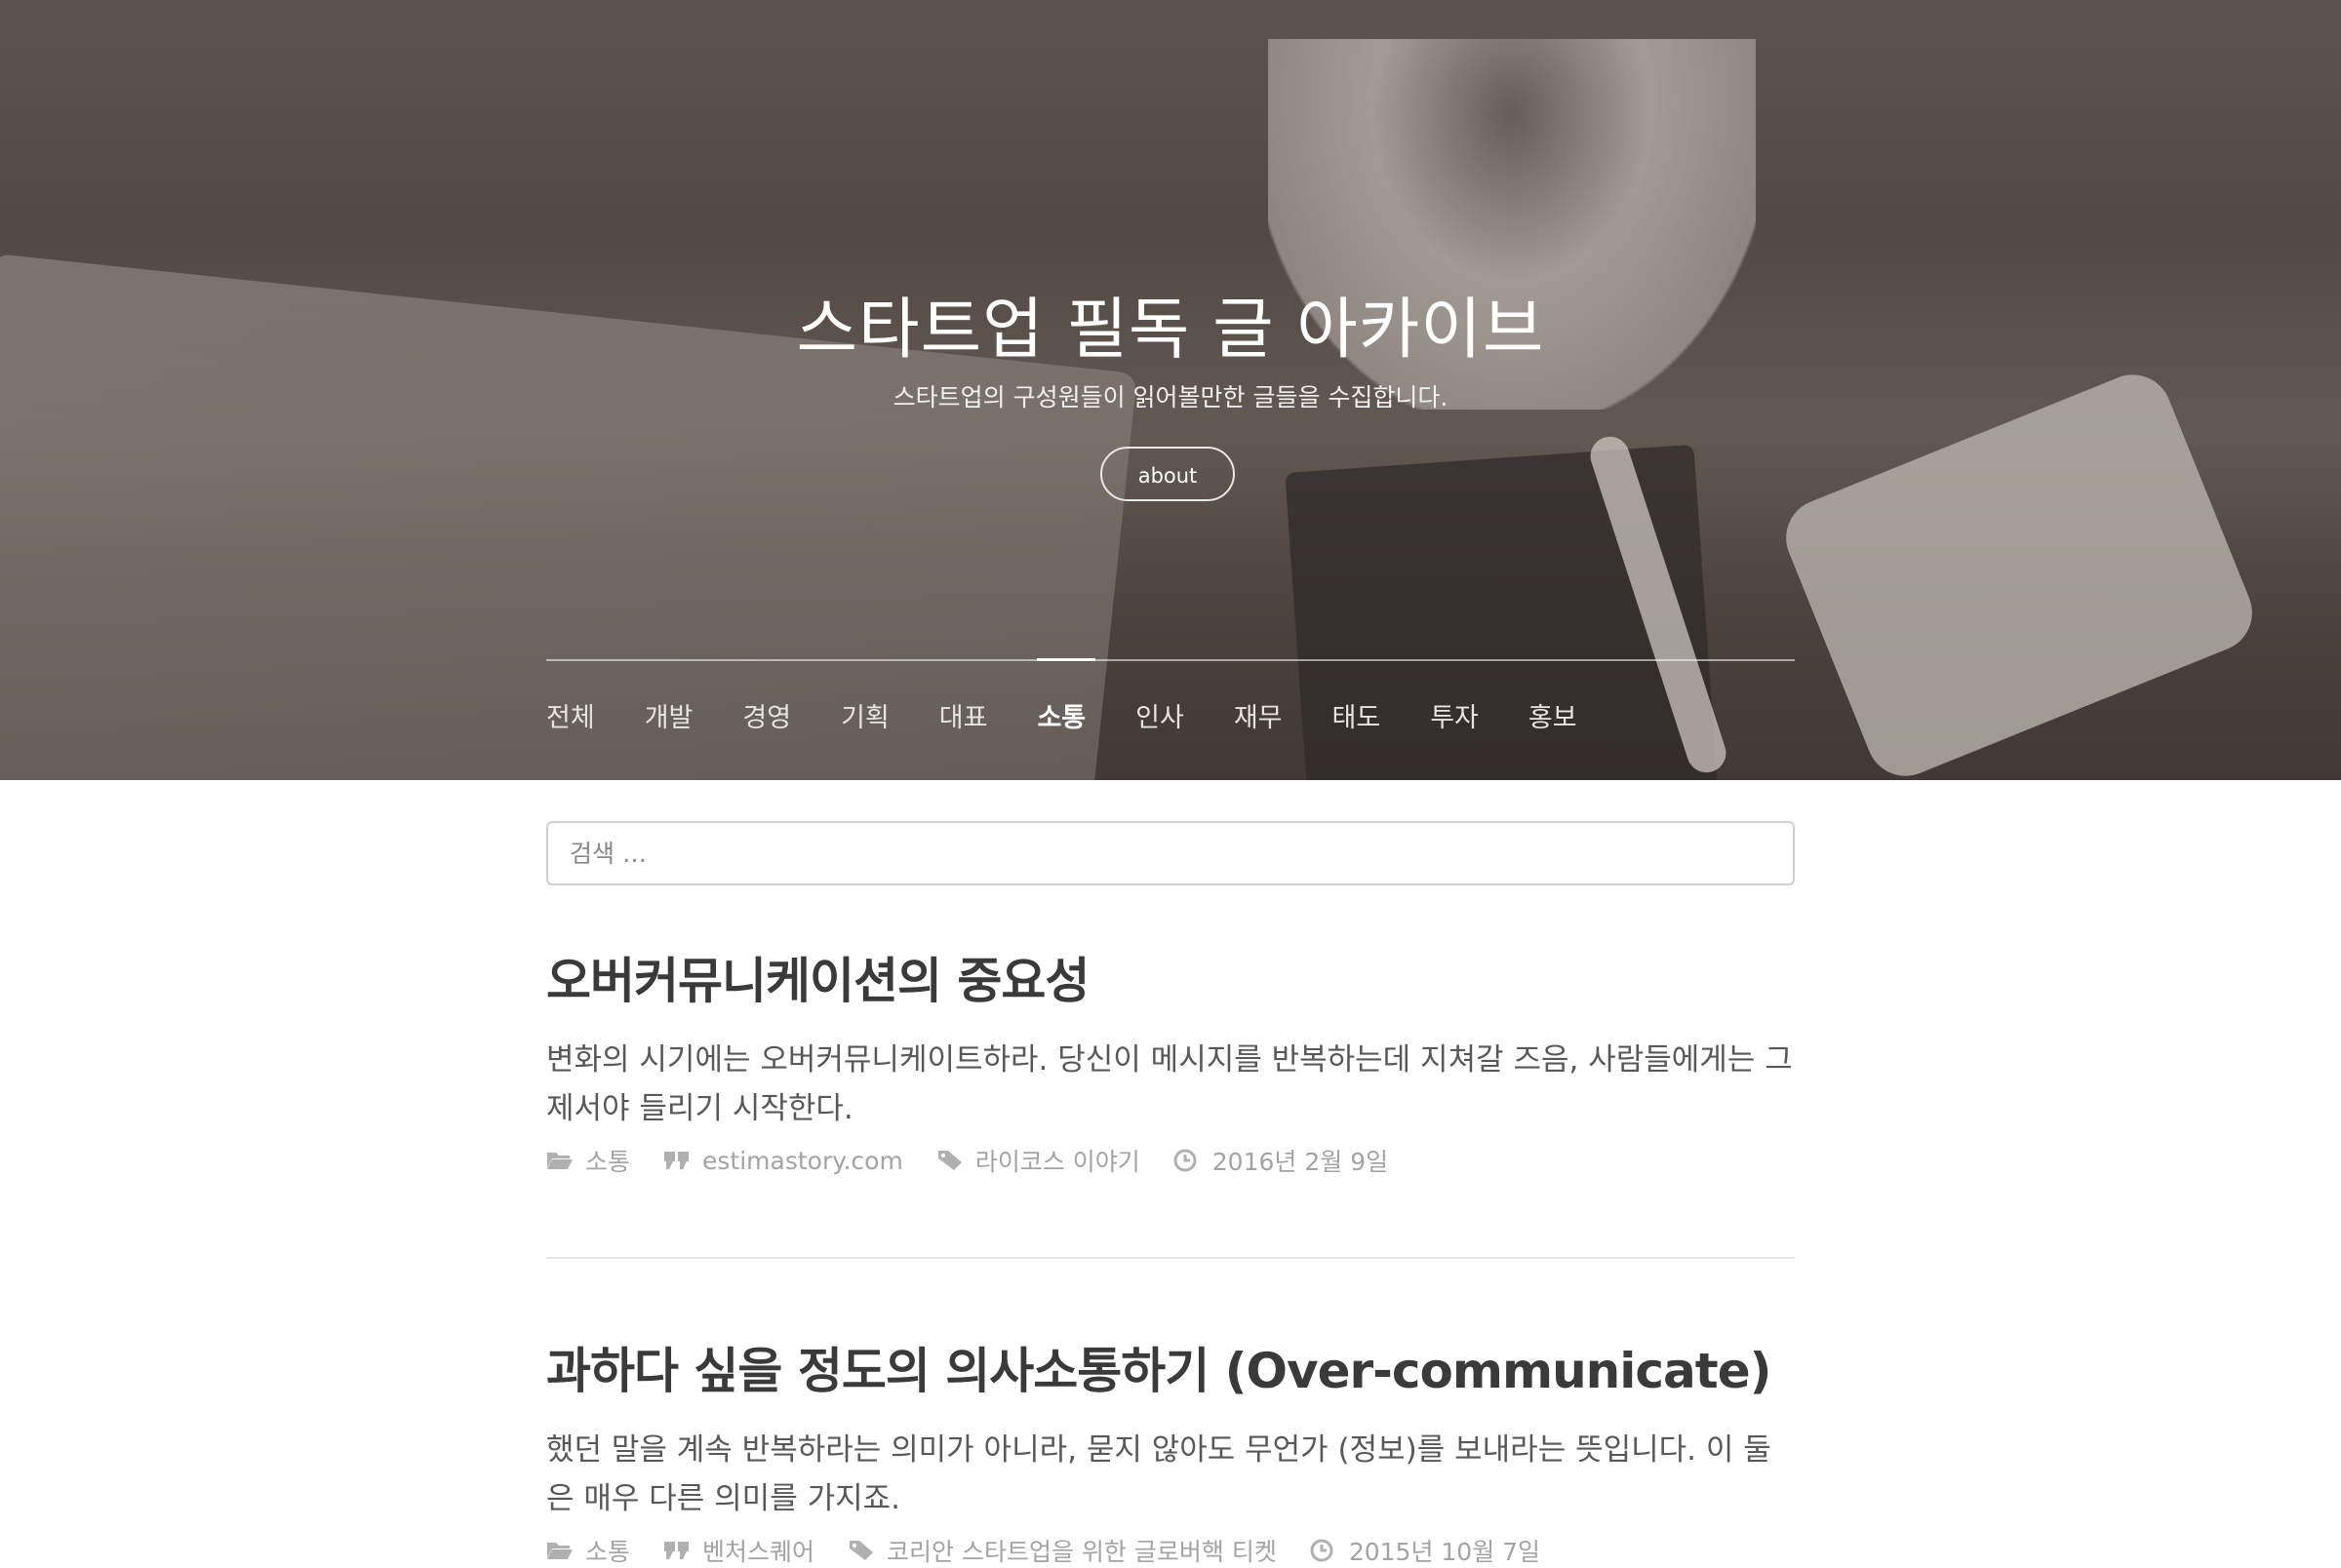  I want to click on nav-item-communication: 소통, so click(1061, 715).